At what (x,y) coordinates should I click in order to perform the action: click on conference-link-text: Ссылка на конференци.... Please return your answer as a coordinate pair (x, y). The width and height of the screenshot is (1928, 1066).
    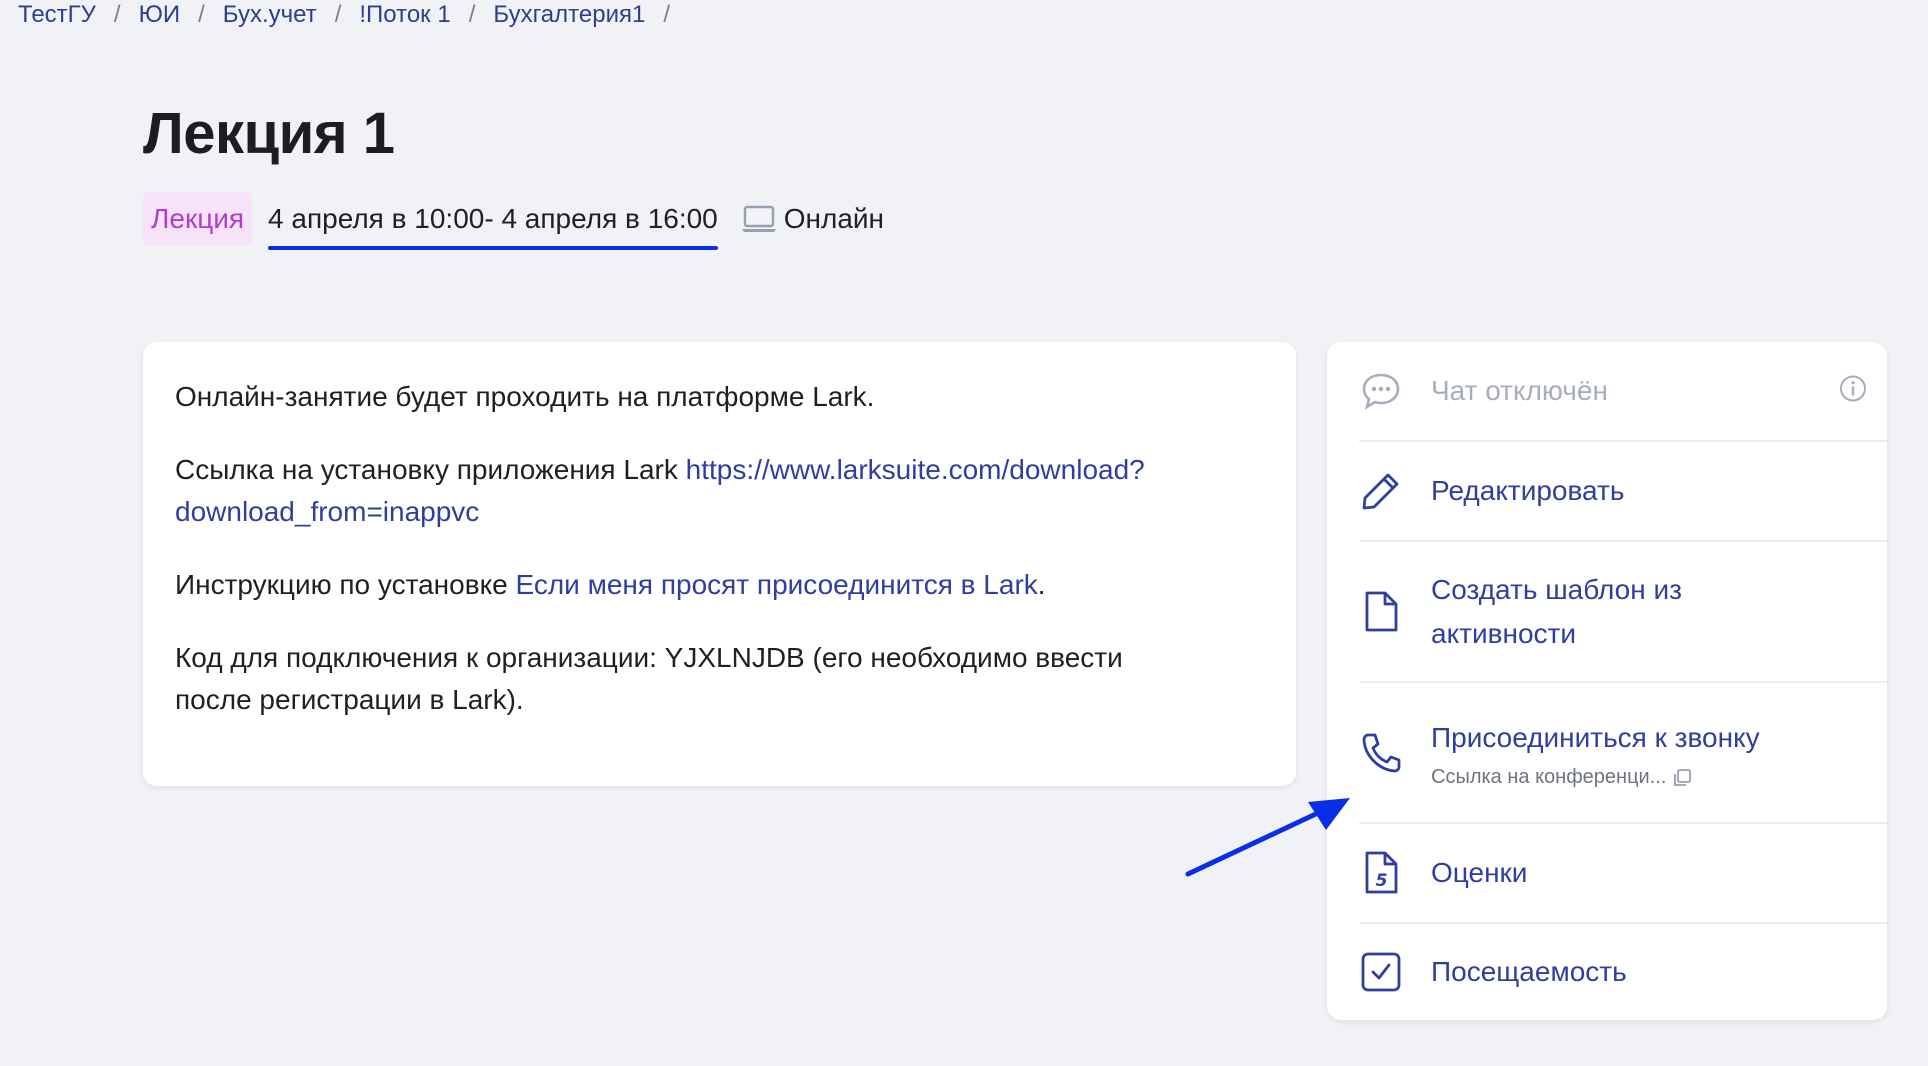
    Looking at the image, I should click on (1549, 777).